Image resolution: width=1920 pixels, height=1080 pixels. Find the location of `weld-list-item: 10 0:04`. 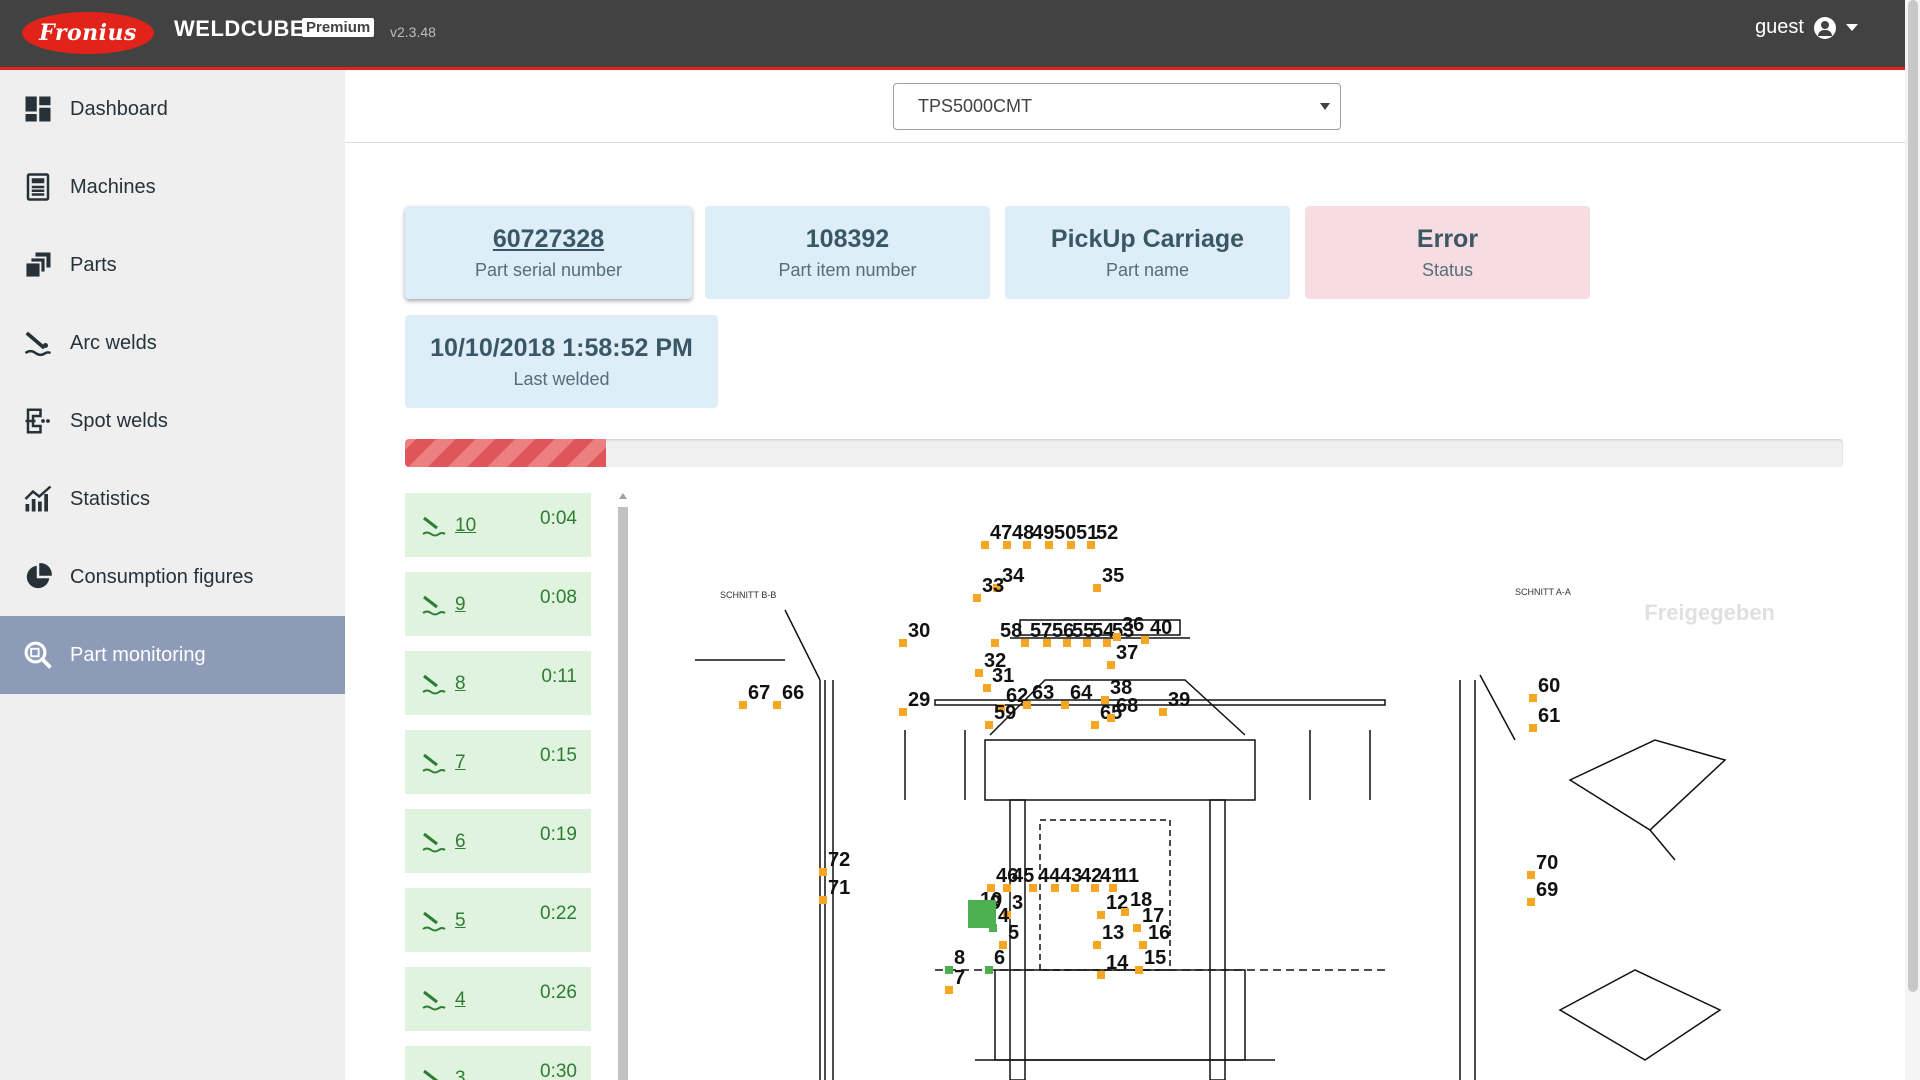

weld-list-item: 10 0:04 is located at coordinates (498, 525).